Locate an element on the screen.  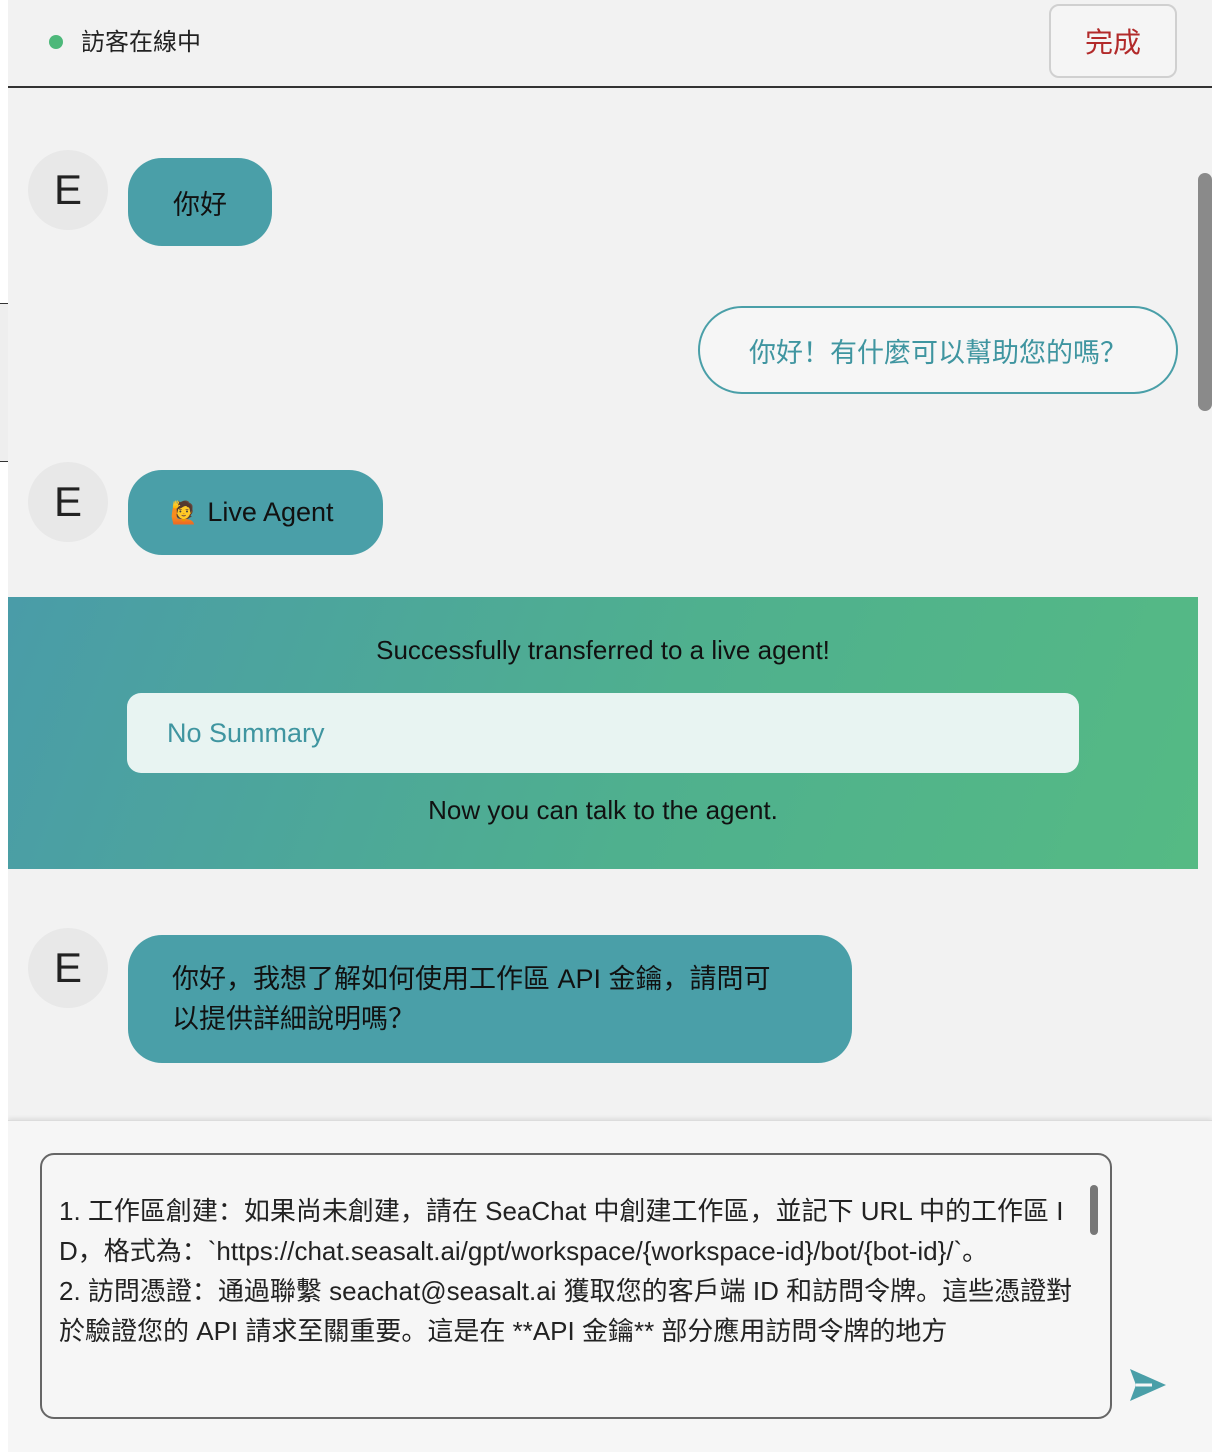
input-scrollbar-thumb is located at coordinates (1094, 1210).